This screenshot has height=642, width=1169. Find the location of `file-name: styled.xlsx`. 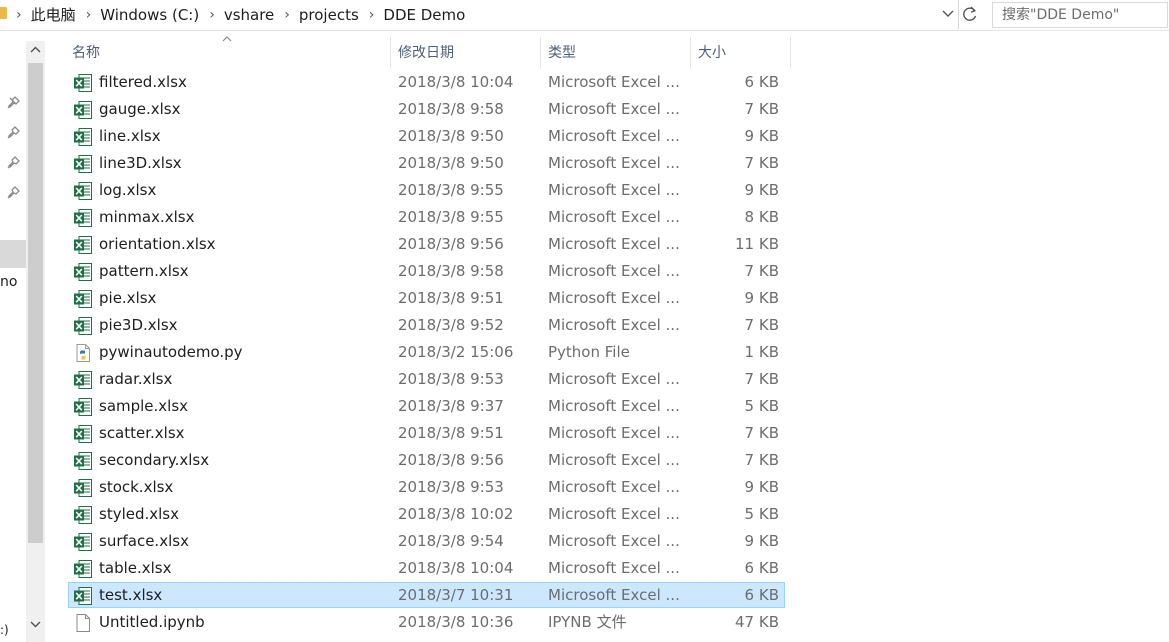

file-name: styled.xlsx is located at coordinates (139, 514).